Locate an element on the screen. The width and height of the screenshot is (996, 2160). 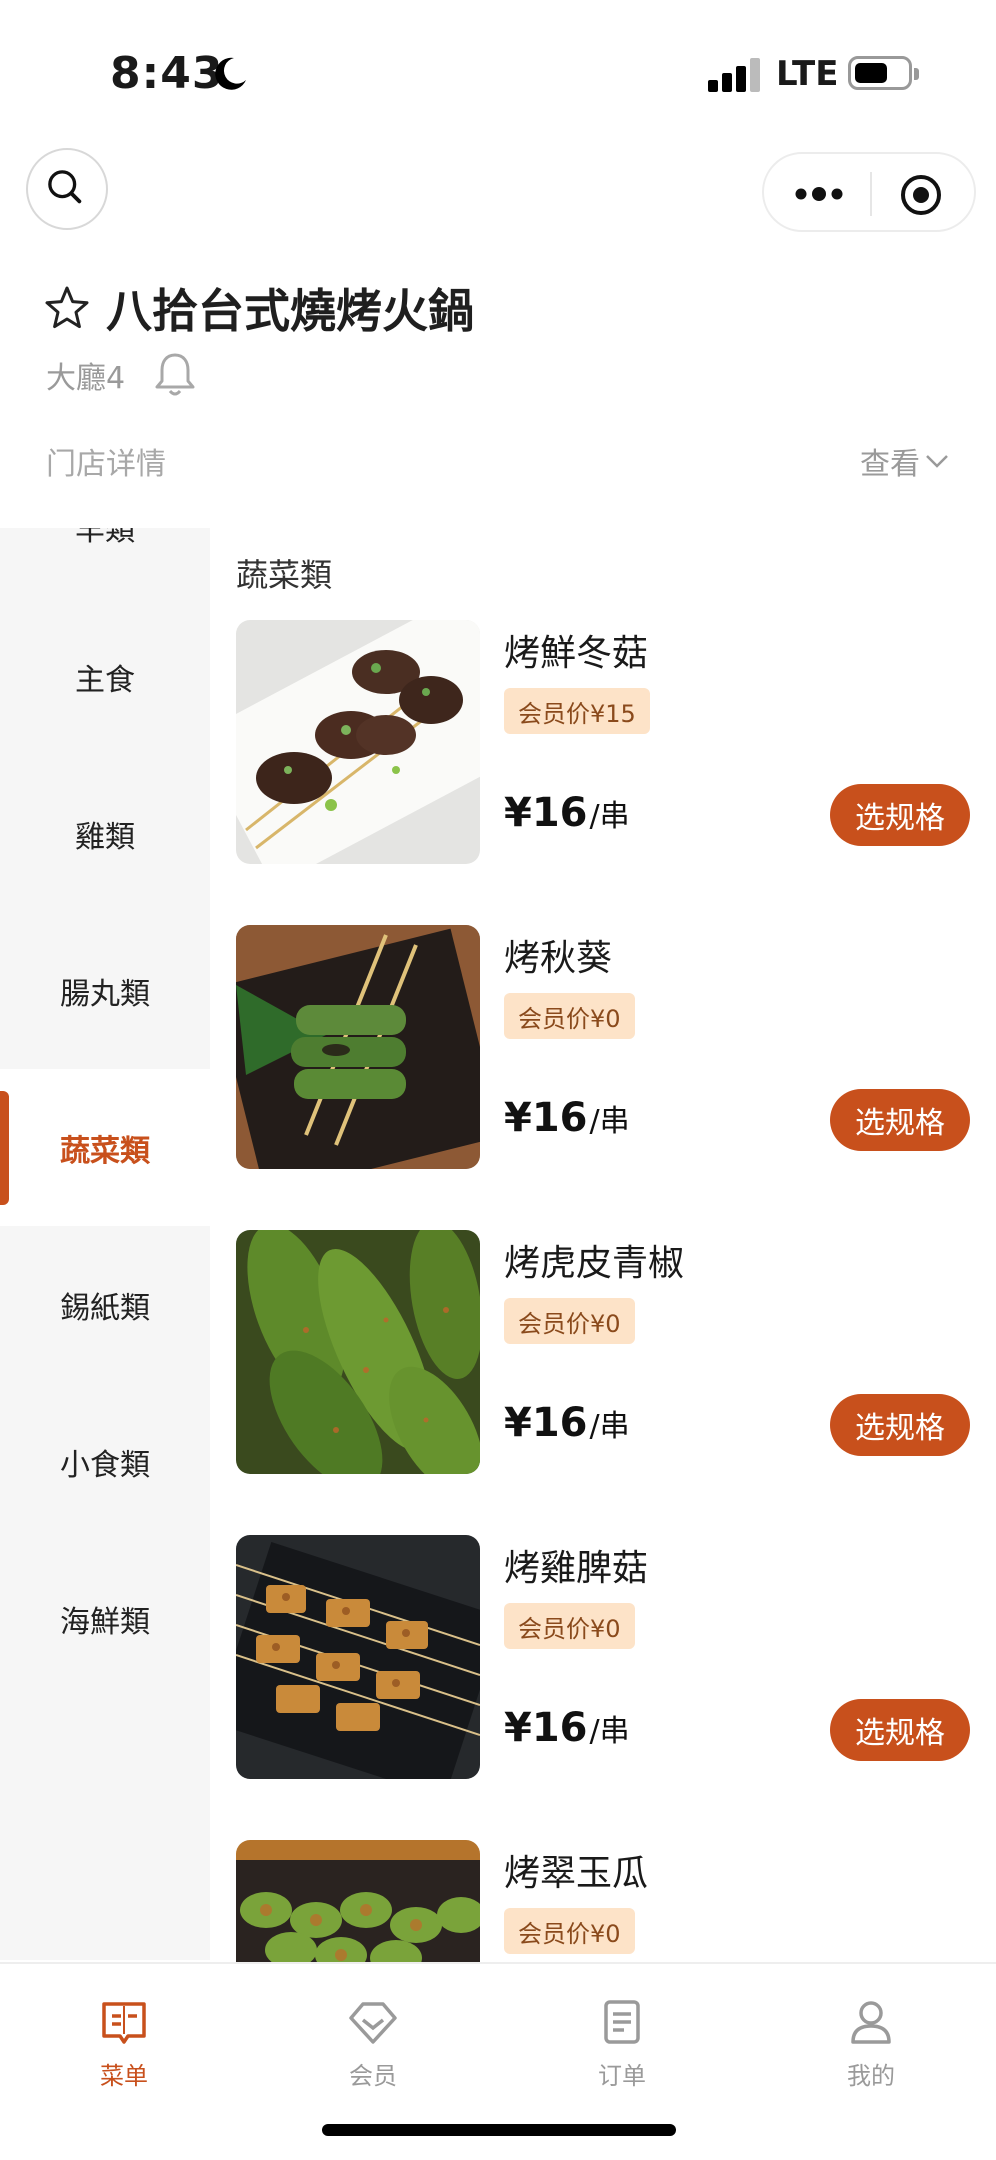
signal-icon is located at coordinates (734, 75).